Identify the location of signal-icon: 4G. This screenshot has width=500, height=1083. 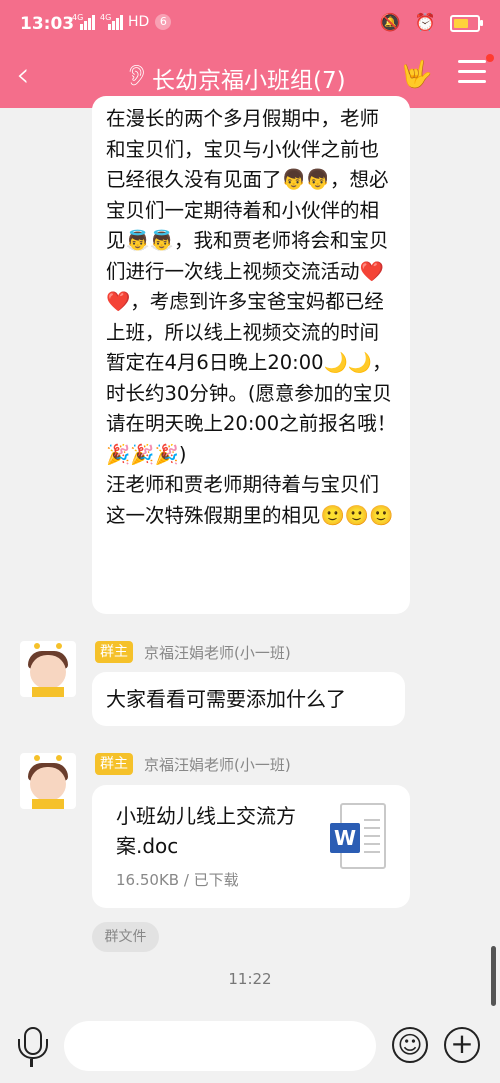
(83, 22).